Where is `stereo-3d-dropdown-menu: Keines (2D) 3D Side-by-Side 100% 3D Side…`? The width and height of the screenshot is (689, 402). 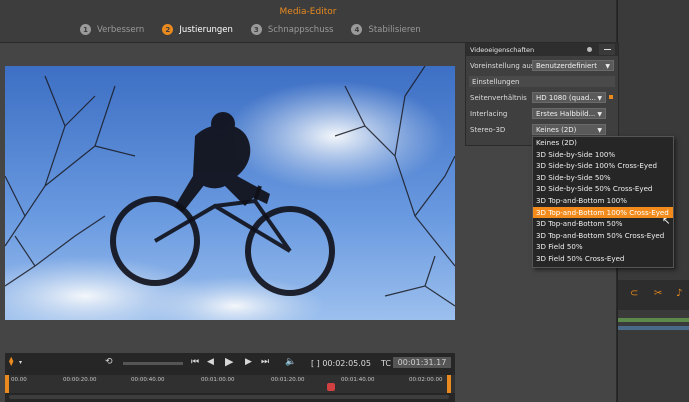
stereo-3d-dropdown-menu: Keines (2D) 3D Side-by-Side 100% 3D Side… is located at coordinates (603, 202).